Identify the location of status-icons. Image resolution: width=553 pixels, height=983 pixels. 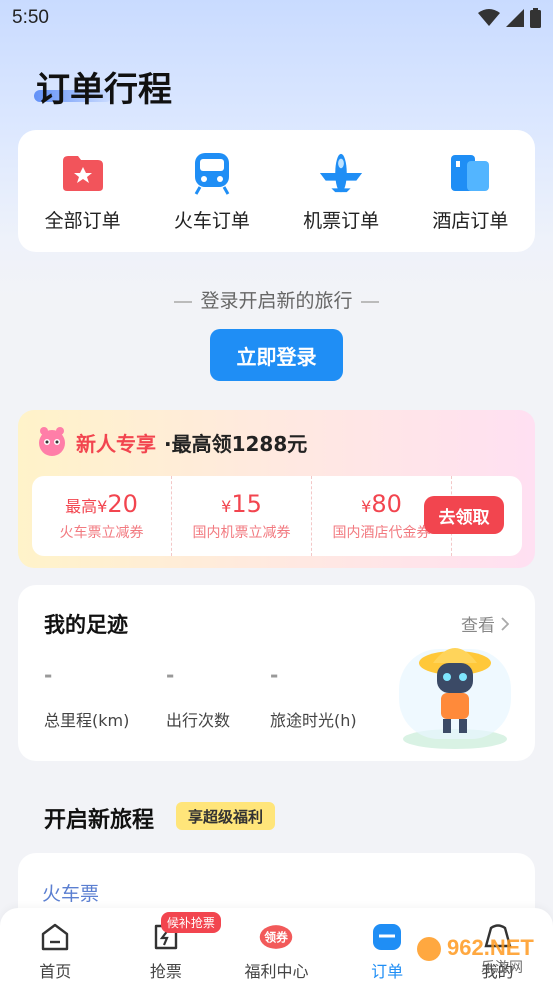
(509, 18).